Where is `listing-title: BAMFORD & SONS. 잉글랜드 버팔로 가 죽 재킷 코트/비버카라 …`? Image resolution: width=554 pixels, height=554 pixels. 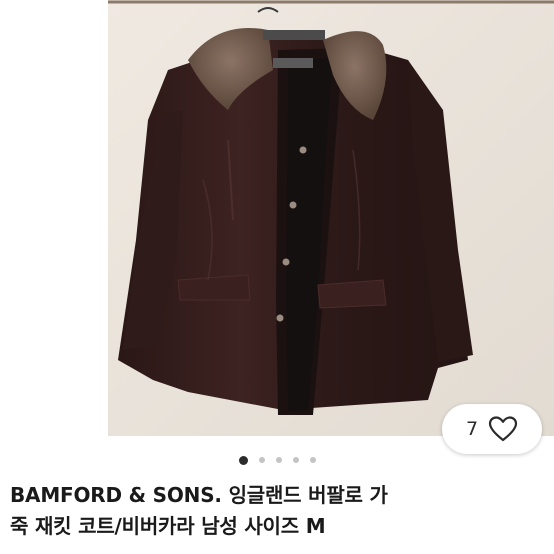 listing-title: BAMFORD & SONS. 잉글랜드 버팔로 가 죽 재킷 코트/비버카라 … is located at coordinates (280, 511).